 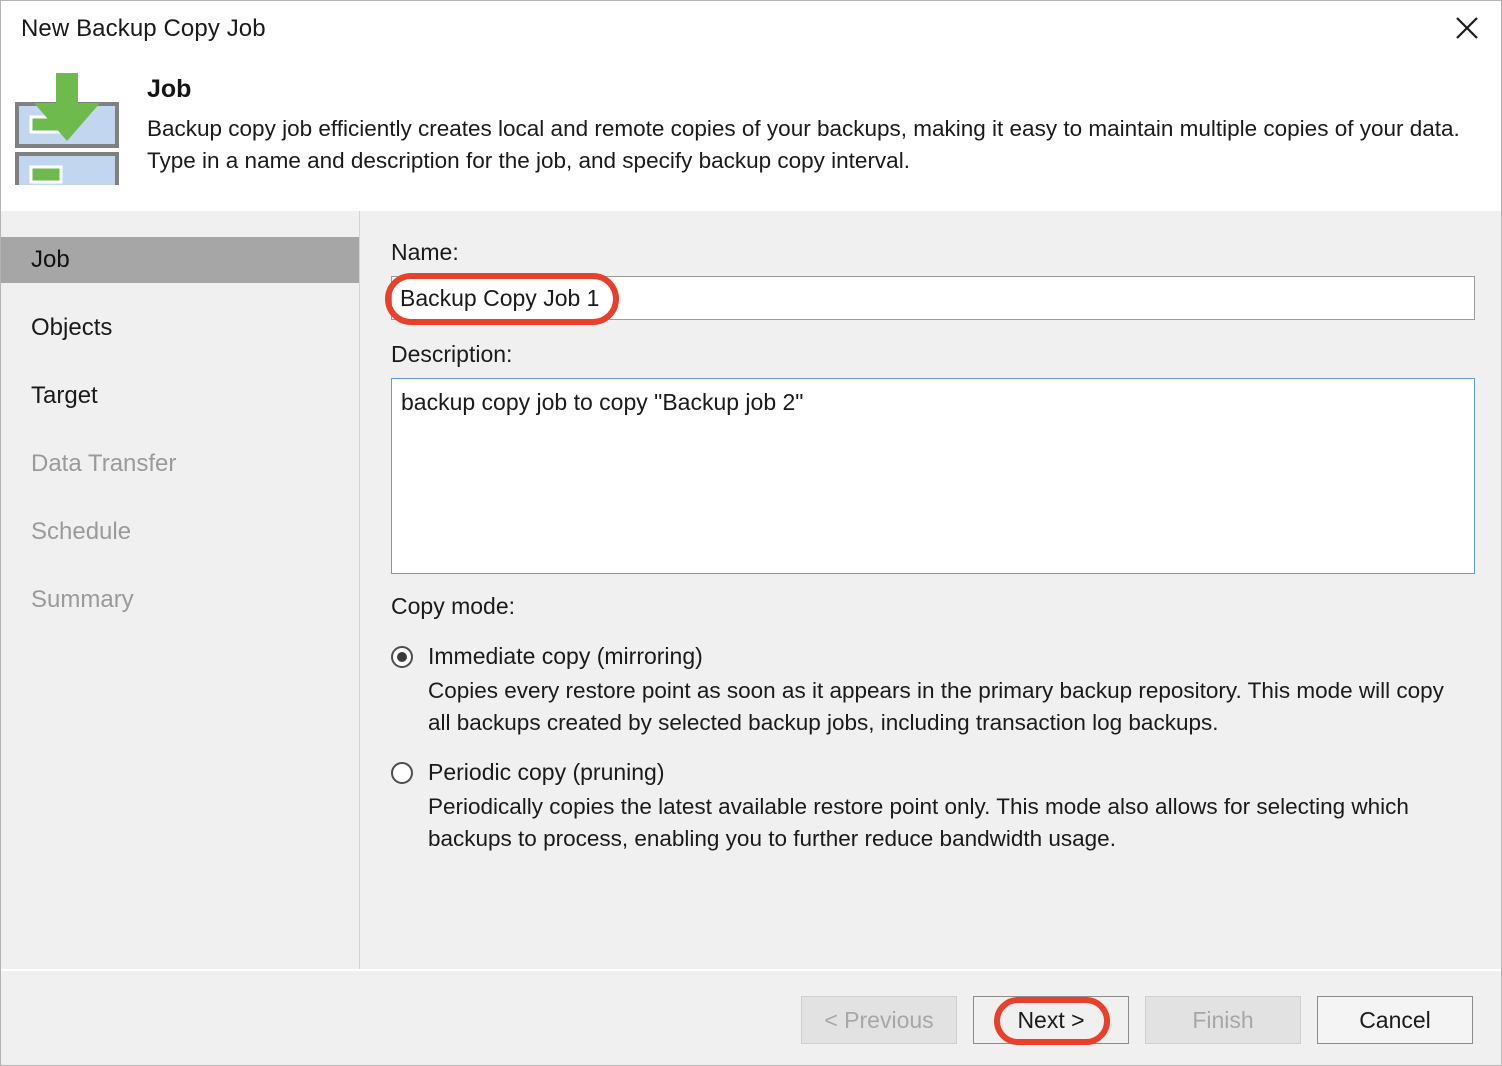 I want to click on close-icon, so click(x=1467, y=28).